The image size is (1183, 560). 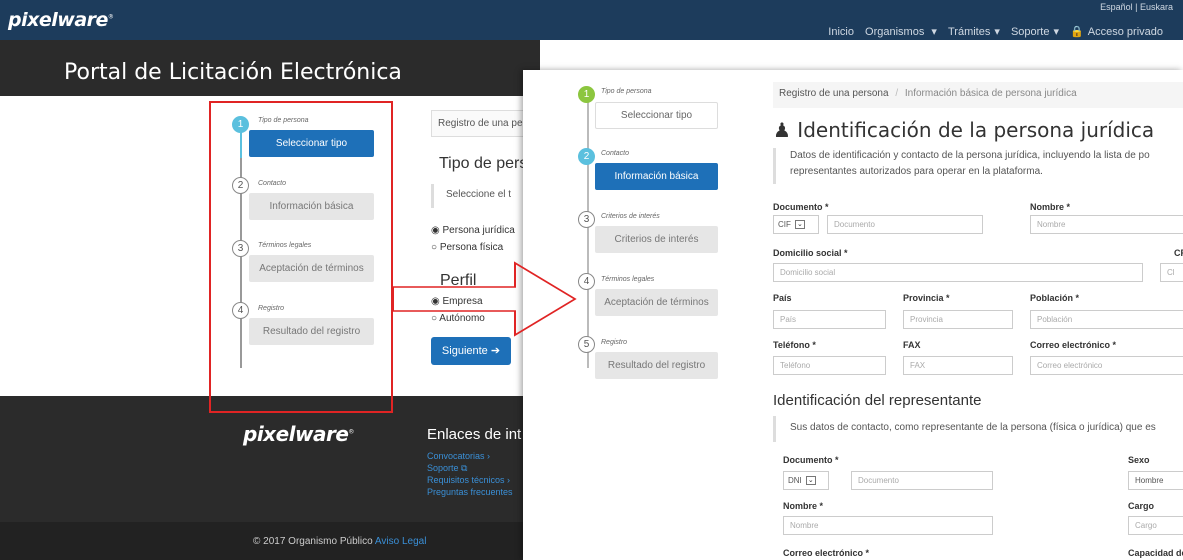 What do you see at coordinates (1139, 460) in the screenshot?
I see `field-label: Sexo` at bounding box center [1139, 460].